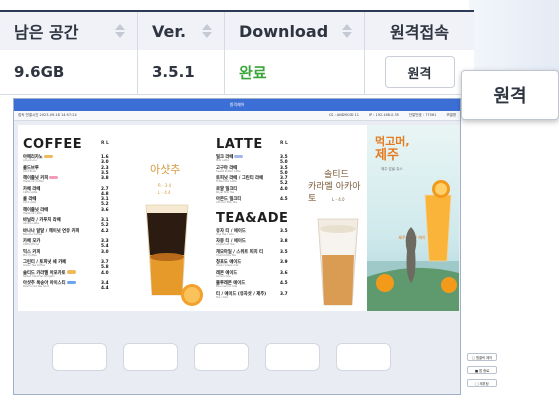 The width and height of the screenshot is (559, 395). Describe the element at coordinates (66, 223) in the screenshot. I see `menu-item: 바닐라 / 카푸치 라떼 Vanilla Latte 3.1 5.2` at that location.